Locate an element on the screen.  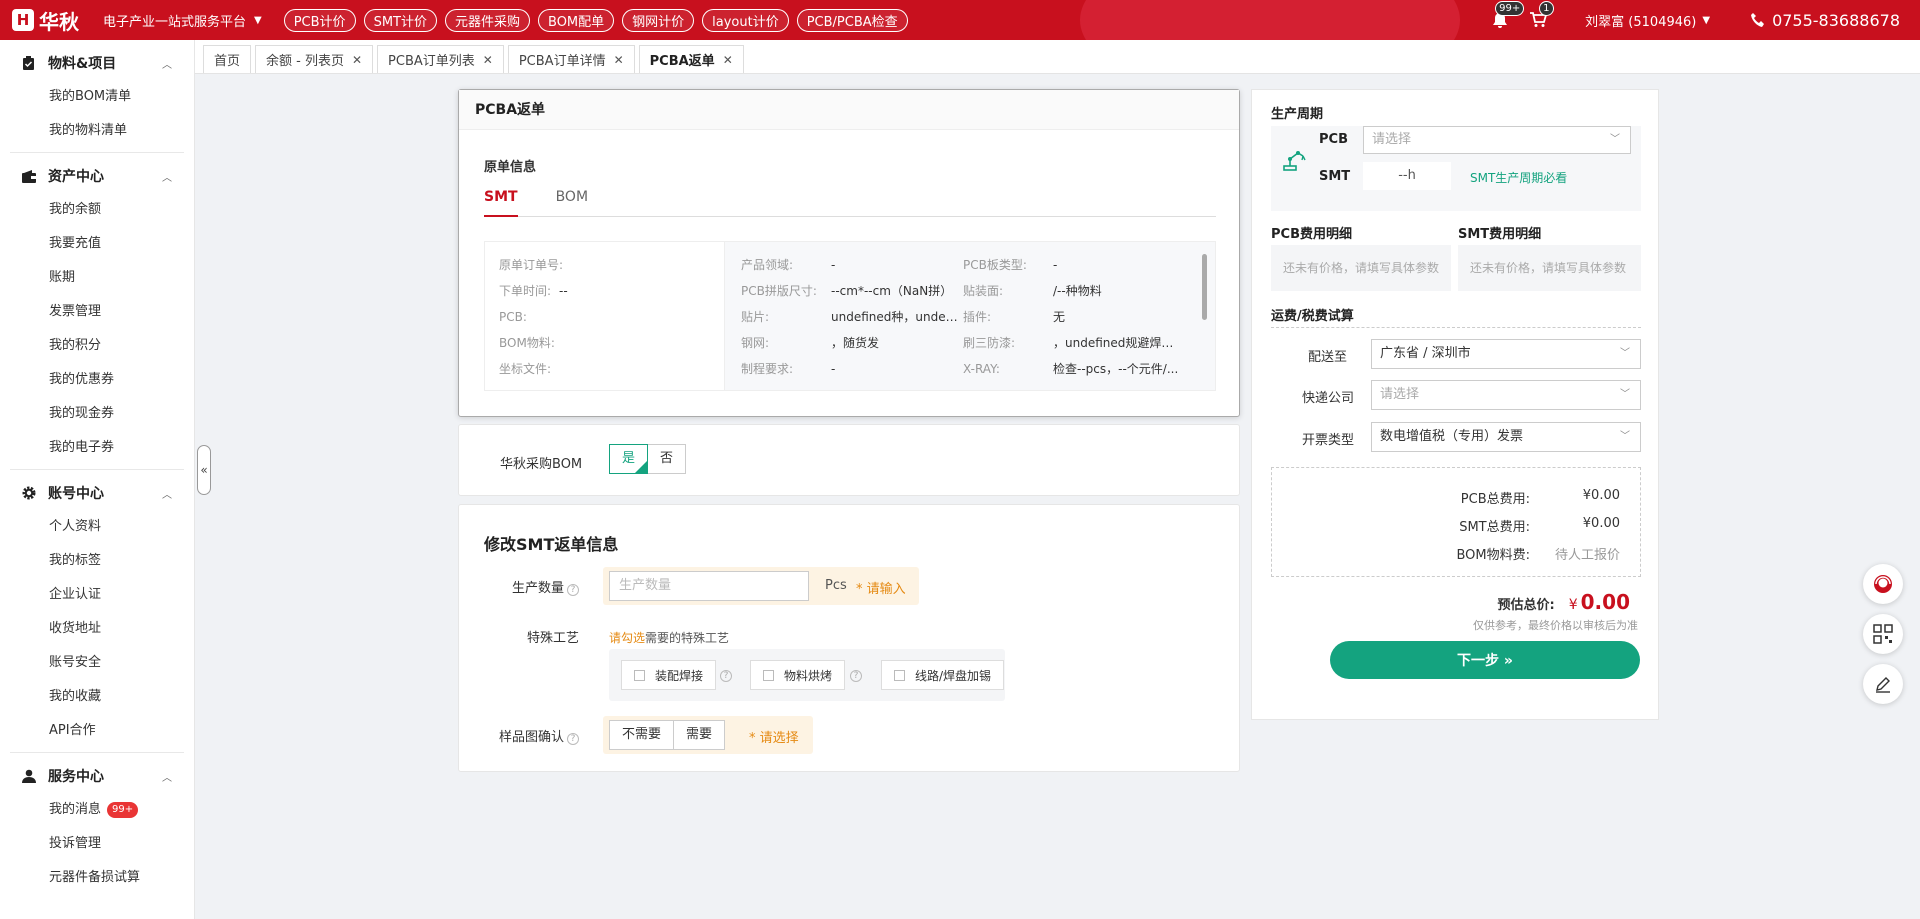
tab-pcba-order-detail: PCBA订单详情 ✕ is located at coordinates (571, 59).